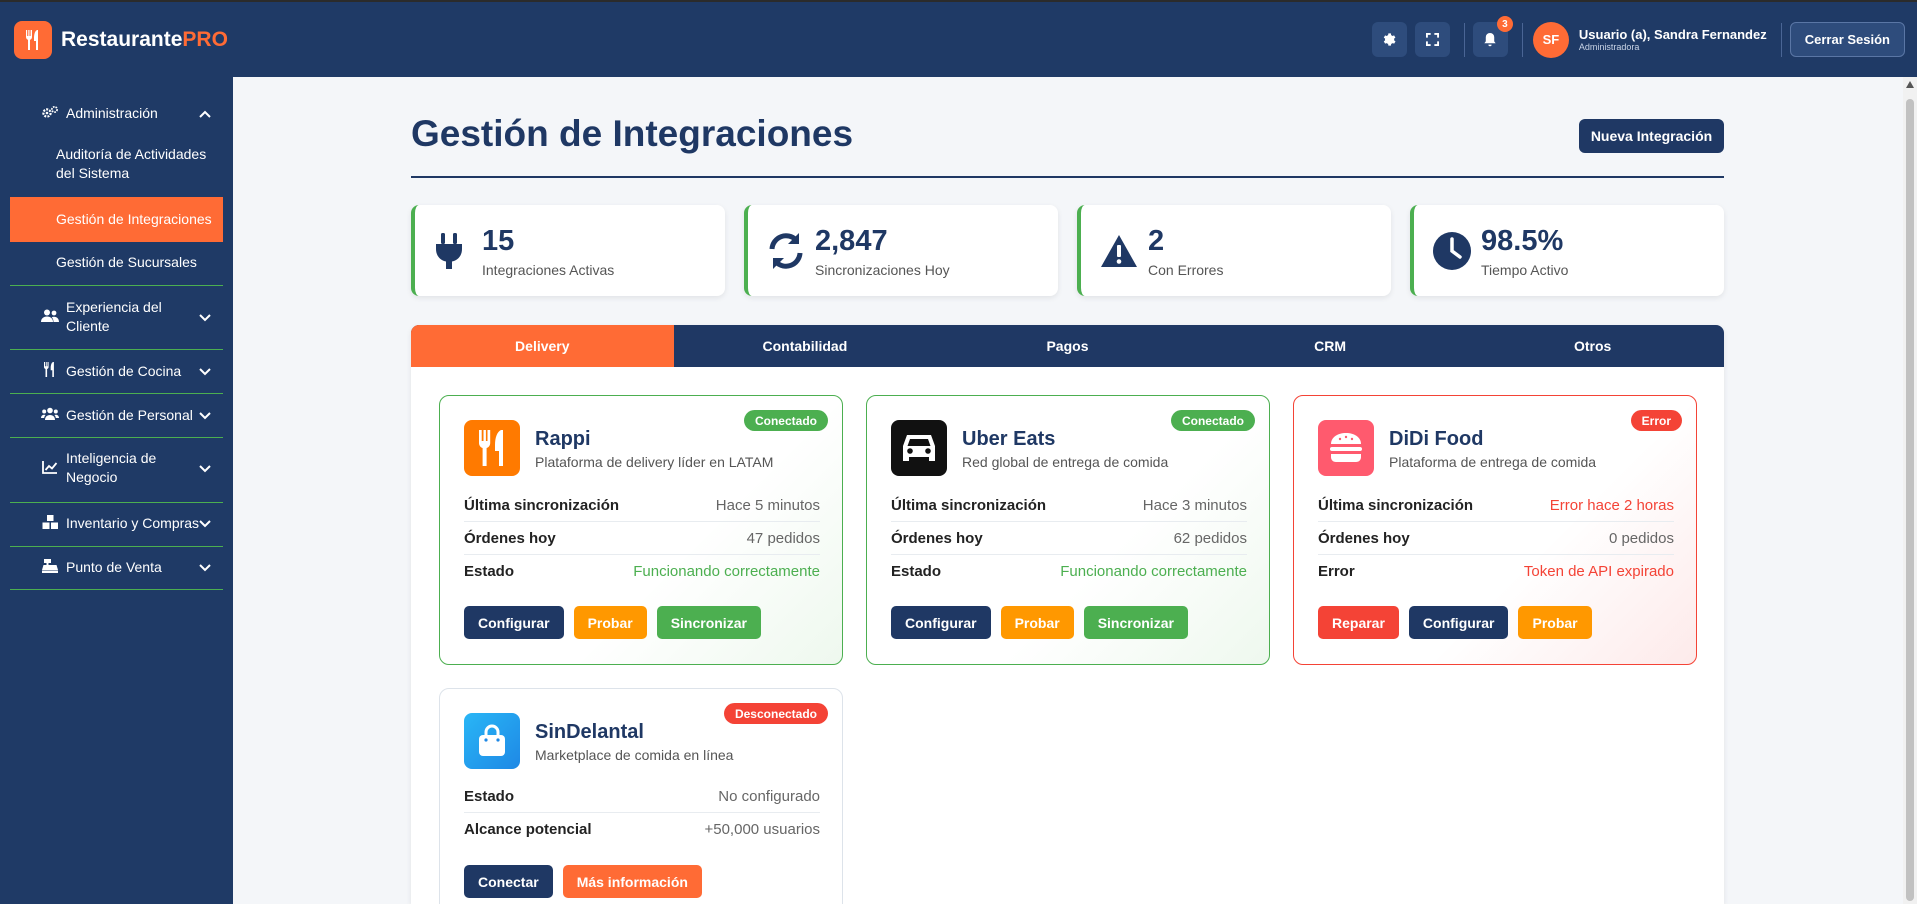 The image size is (1917, 904). What do you see at coordinates (50, 523) in the screenshot?
I see `boxes-icon` at bounding box center [50, 523].